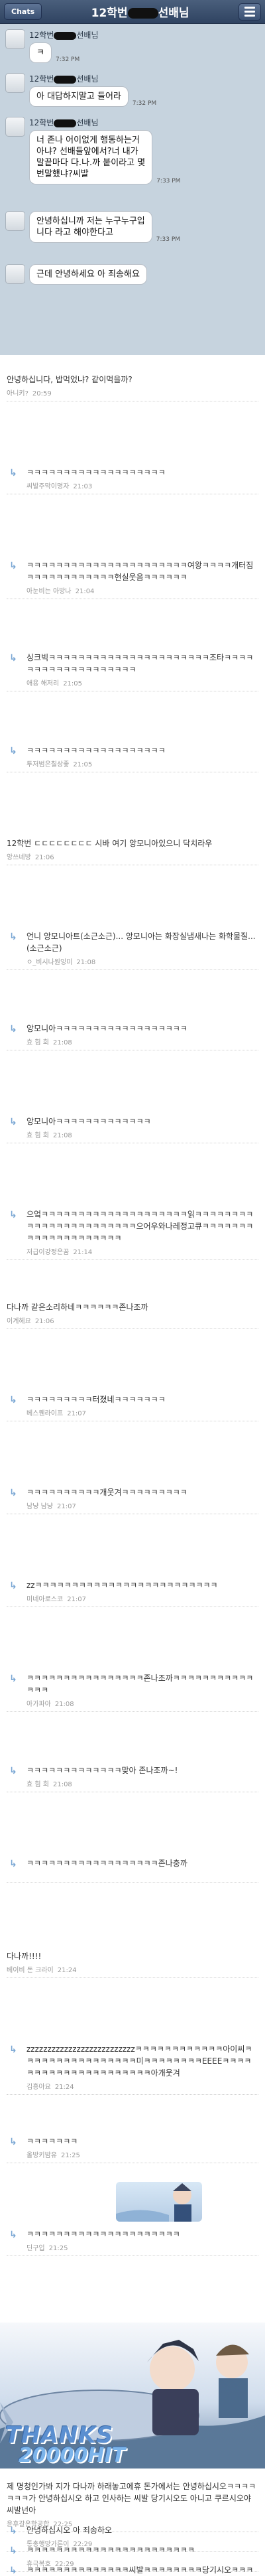 The image size is (265, 2576). Describe the element at coordinates (102, 1771) in the screenshot. I see `comment-text: ㅋㅋㅋㅋㅋㅋㅋㅋㅋㅋㅋㅋㅋ맞아 존나조까~!` at that location.